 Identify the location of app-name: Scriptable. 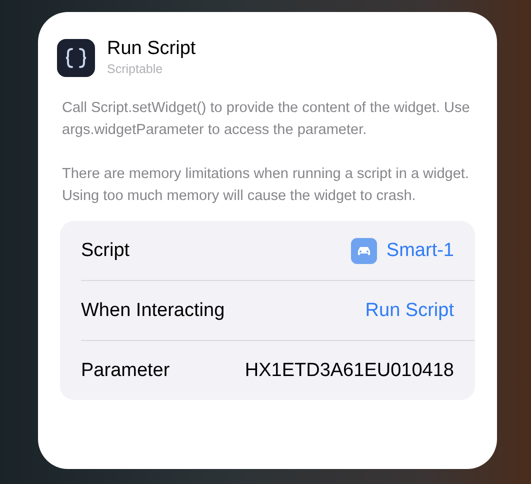
(135, 69).